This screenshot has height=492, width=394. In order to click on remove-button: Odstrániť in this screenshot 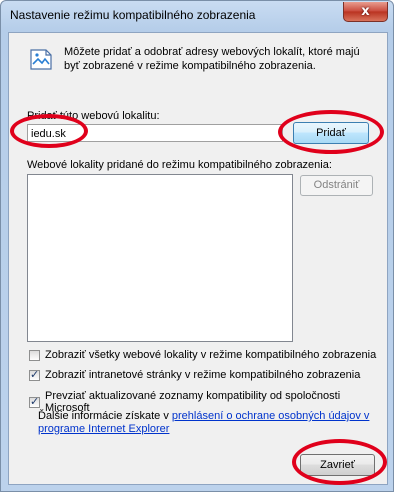, I will do `click(336, 185)`.